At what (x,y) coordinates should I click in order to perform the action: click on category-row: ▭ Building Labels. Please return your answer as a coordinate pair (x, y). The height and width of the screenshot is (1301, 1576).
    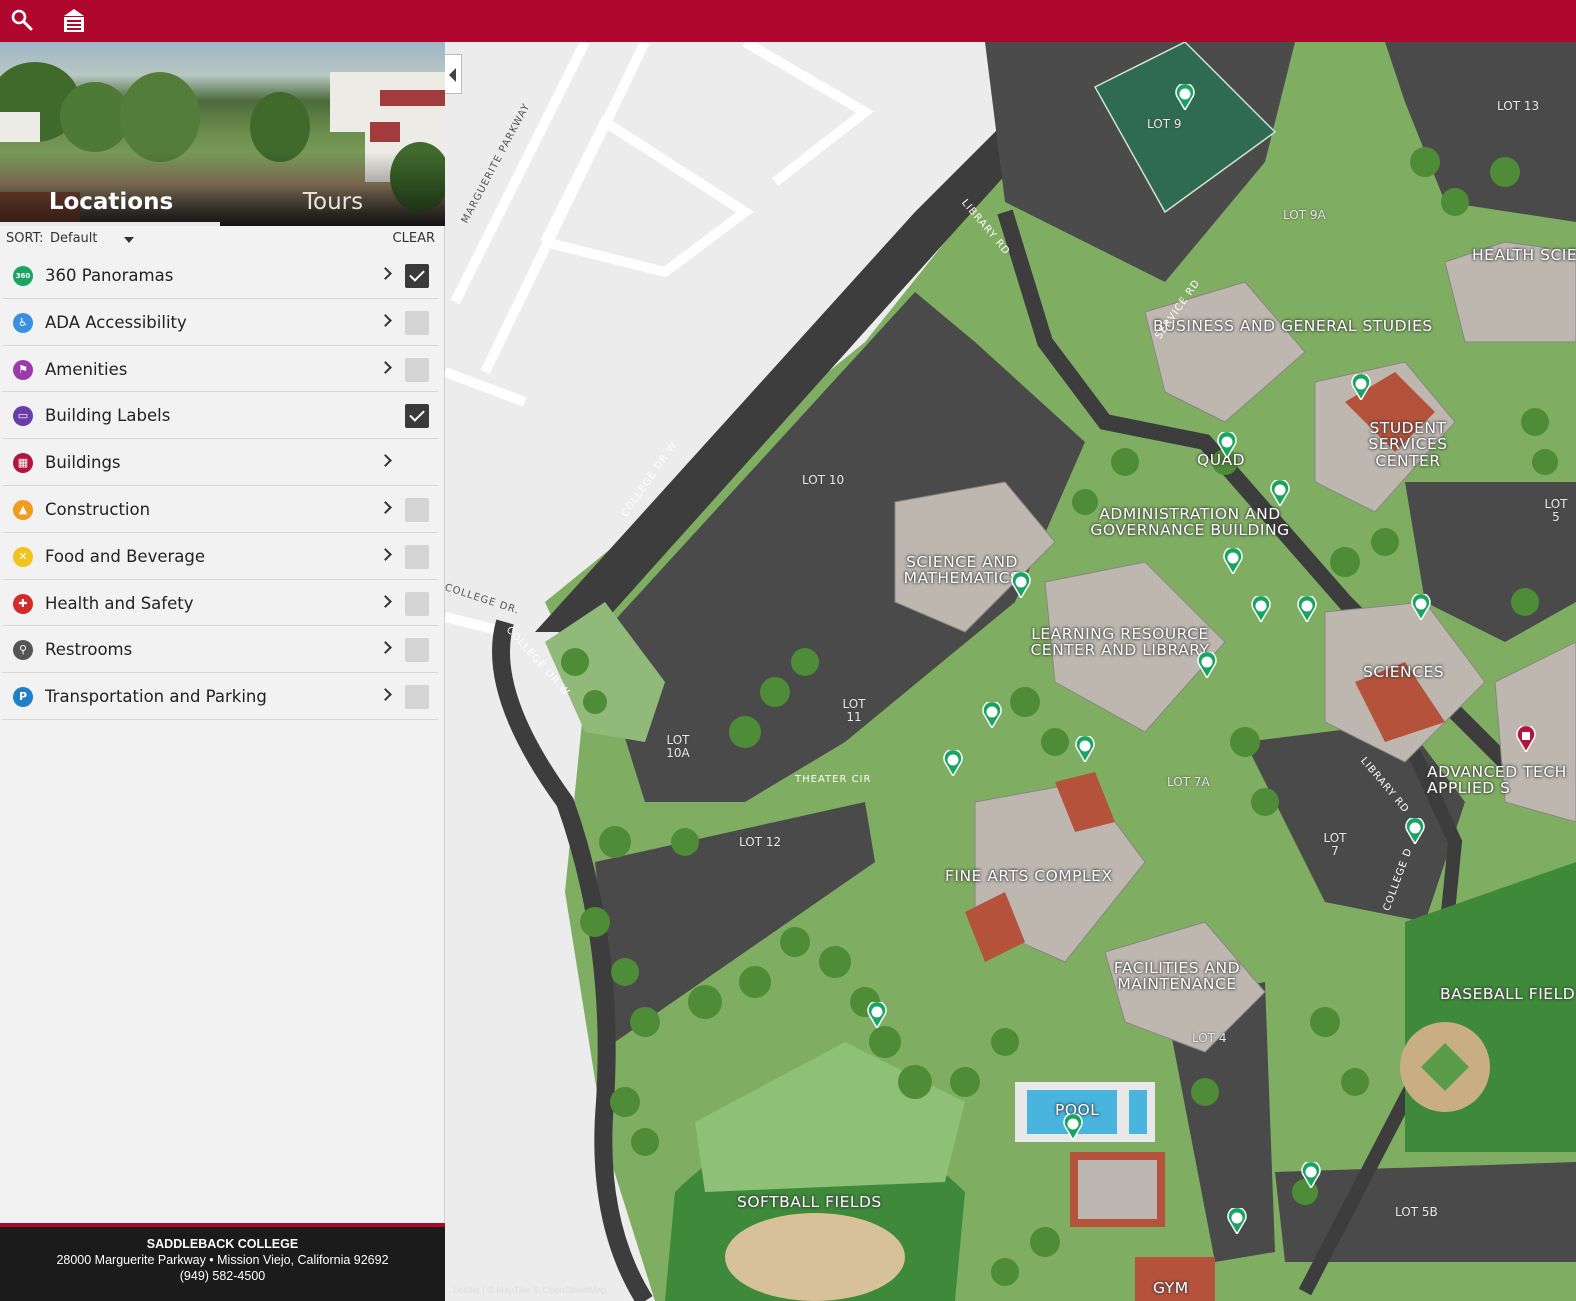
    Looking at the image, I should click on (220, 416).